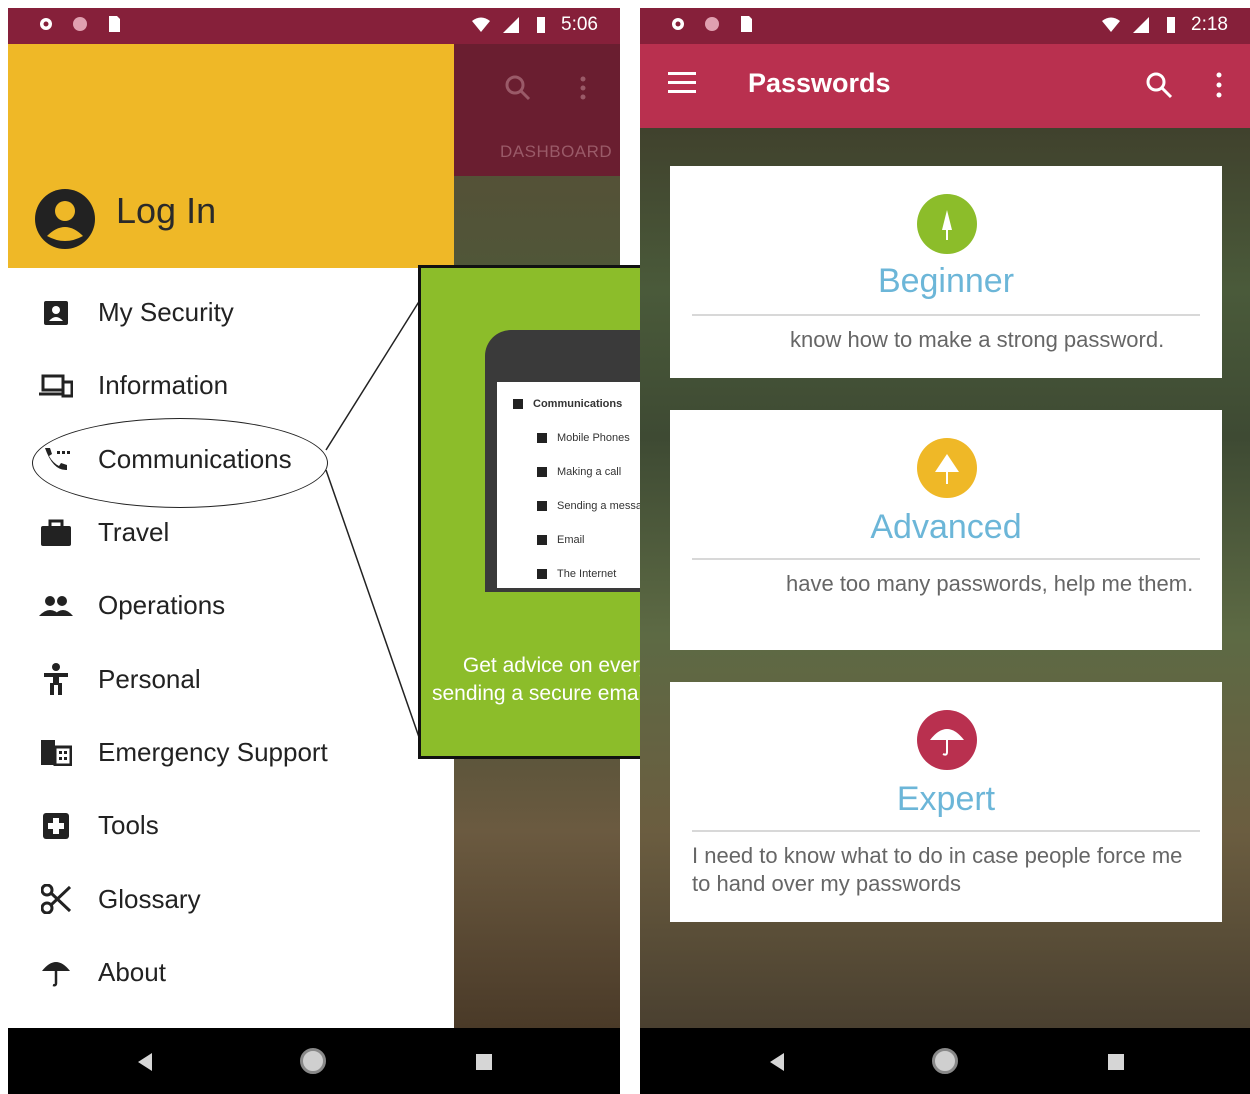  Describe the element at coordinates (56, 826) in the screenshot. I see `first-aid-icon` at that location.